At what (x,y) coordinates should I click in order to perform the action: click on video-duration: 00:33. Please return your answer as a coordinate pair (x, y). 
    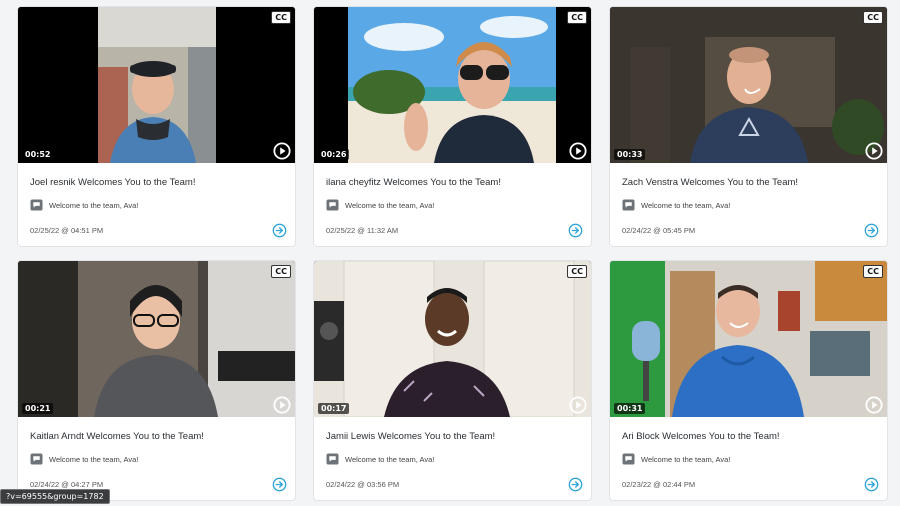
    Looking at the image, I should click on (630, 154).